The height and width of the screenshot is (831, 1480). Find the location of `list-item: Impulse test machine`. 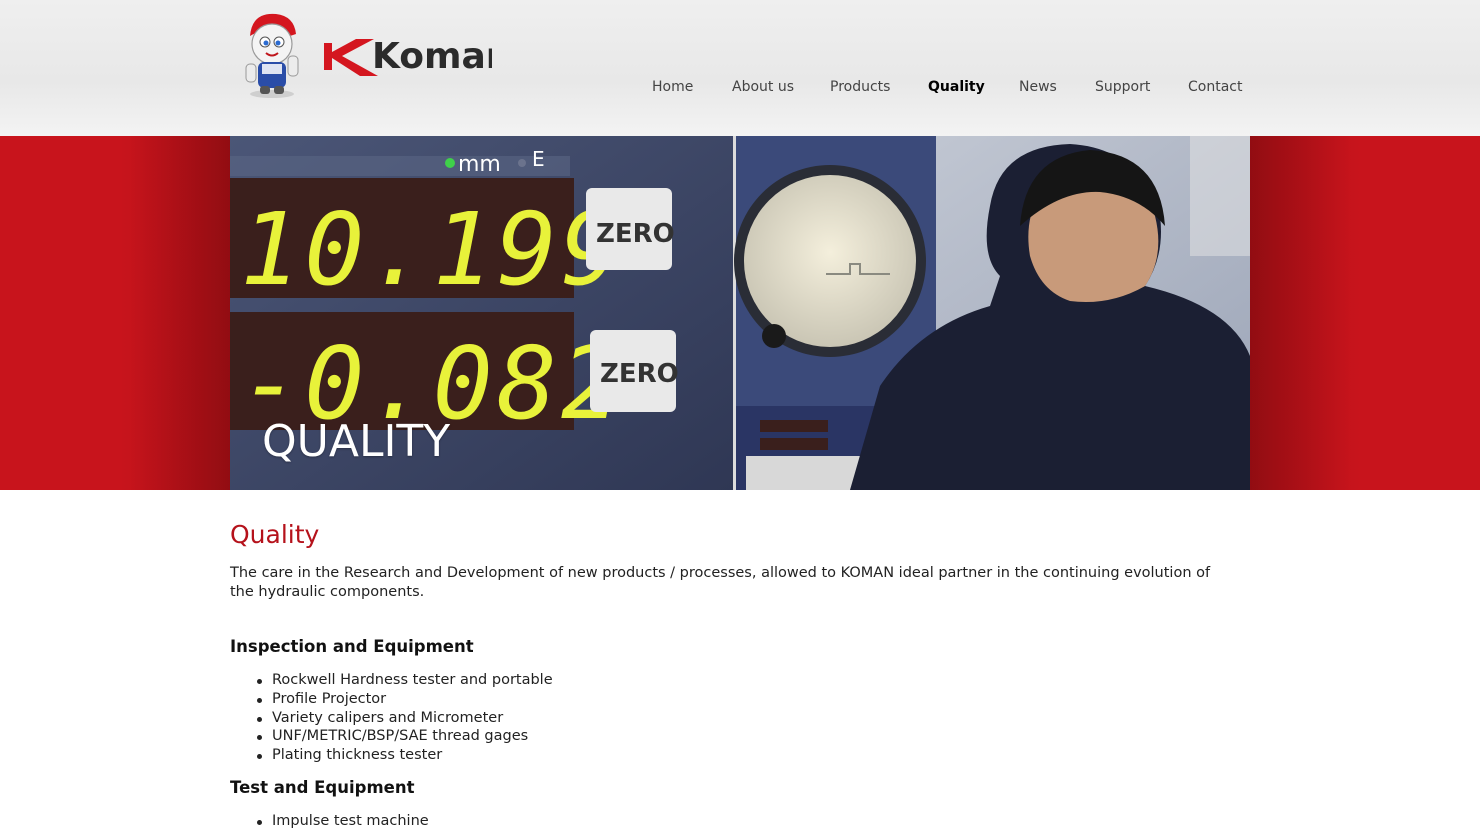

list-item: Impulse test machine is located at coordinates (743, 821).